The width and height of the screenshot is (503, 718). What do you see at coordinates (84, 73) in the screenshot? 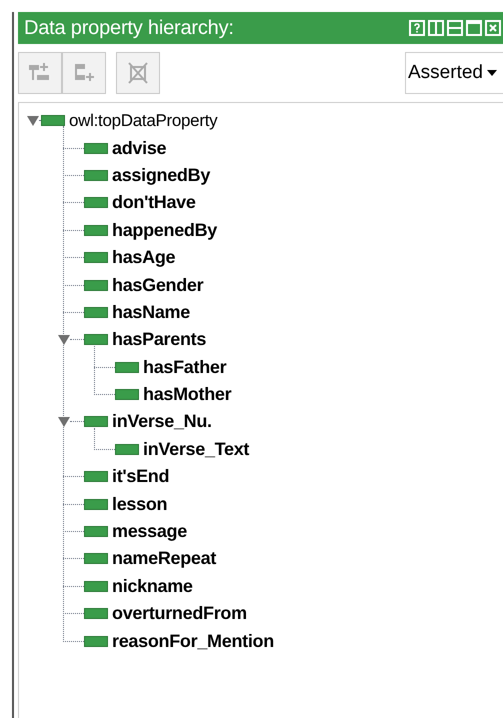
I see `add-sibling-button` at bounding box center [84, 73].